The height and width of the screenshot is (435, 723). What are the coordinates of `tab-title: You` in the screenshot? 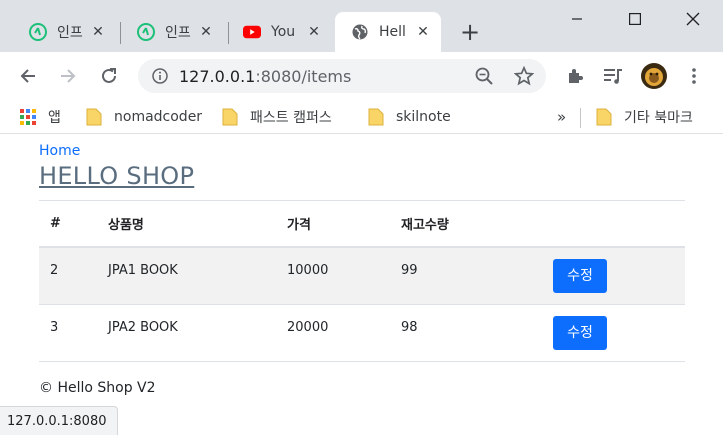 It's located at (283, 32).